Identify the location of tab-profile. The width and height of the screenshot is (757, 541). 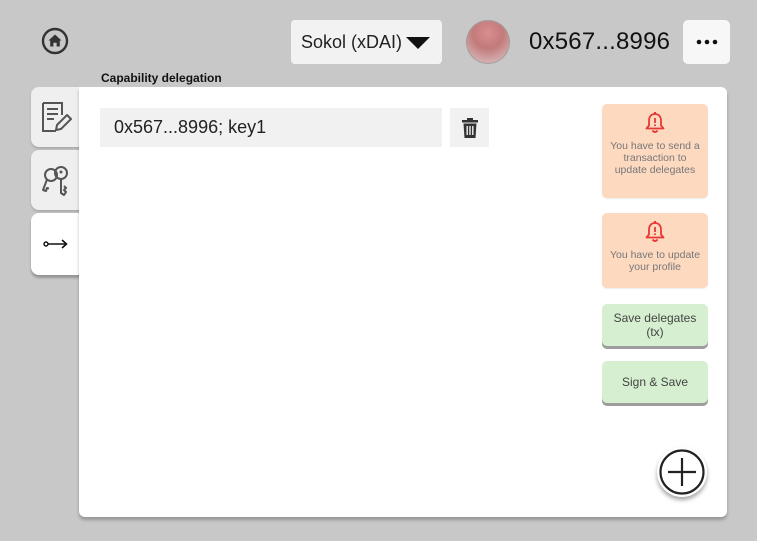
(56, 117).